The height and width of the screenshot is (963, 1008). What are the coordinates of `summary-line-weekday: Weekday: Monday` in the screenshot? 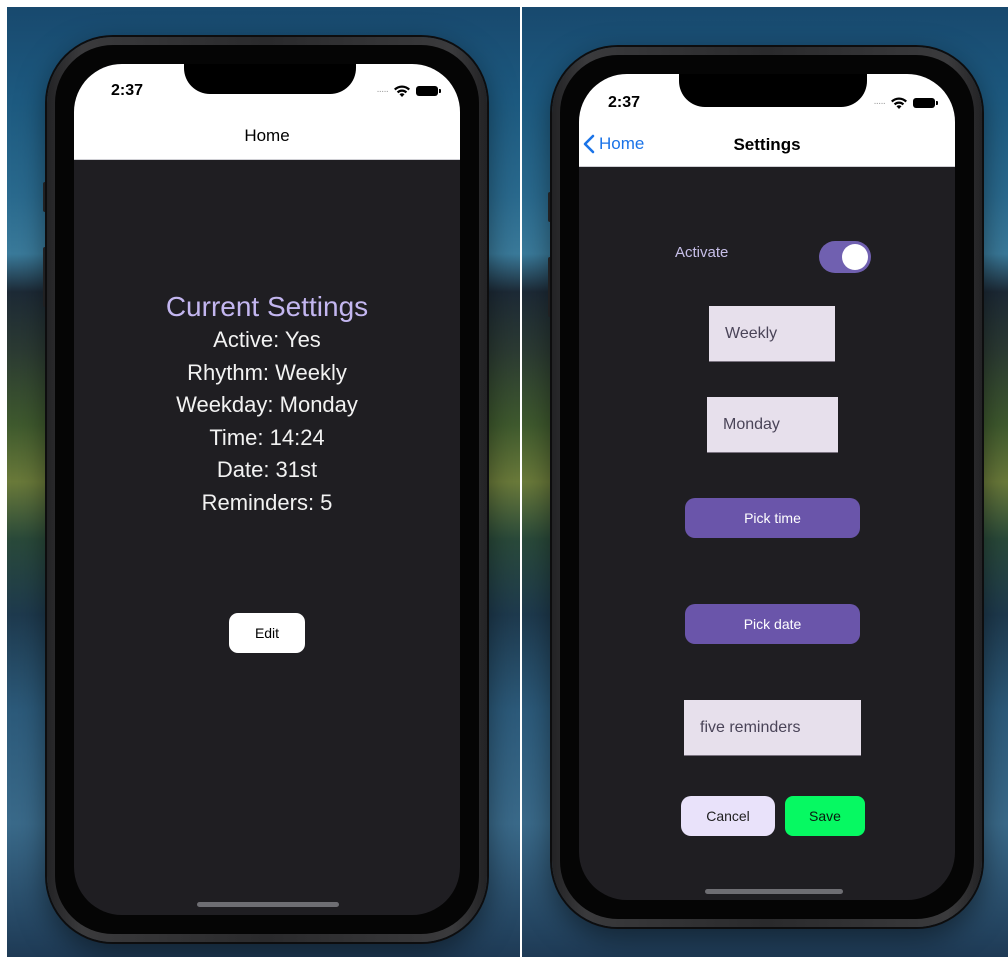 It's located at (267, 404).